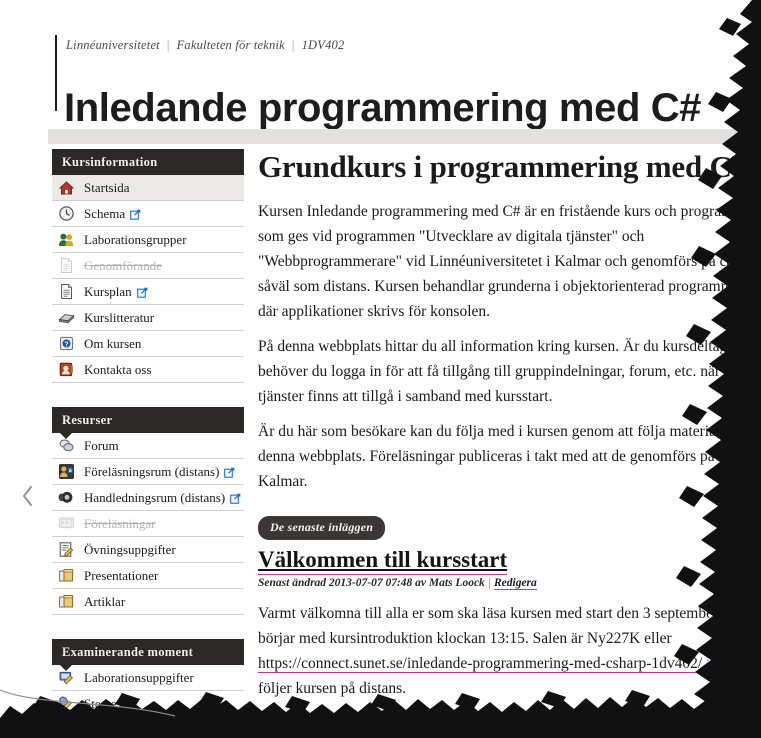  I want to click on sidebar-item-label: Schema, so click(105, 213).